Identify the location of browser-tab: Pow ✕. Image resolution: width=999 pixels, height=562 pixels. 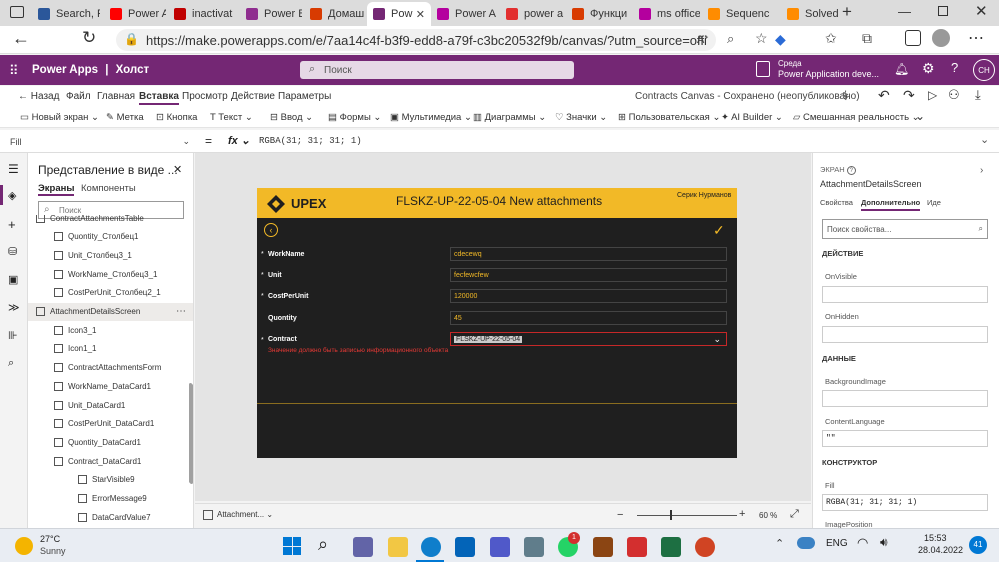
(399, 14).